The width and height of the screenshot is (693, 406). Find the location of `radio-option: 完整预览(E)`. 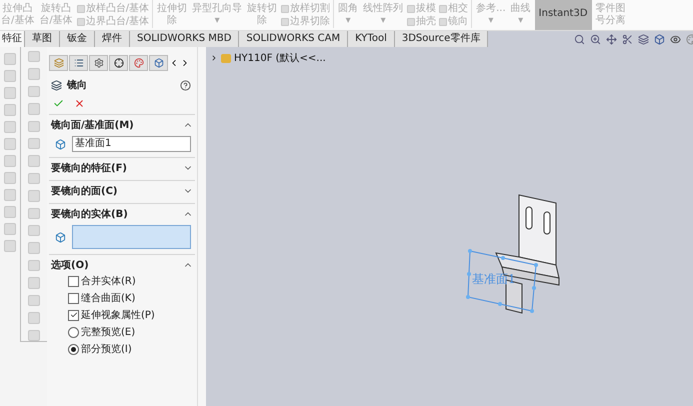

radio-option: 完整预览(E) is located at coordinates (122, 331).